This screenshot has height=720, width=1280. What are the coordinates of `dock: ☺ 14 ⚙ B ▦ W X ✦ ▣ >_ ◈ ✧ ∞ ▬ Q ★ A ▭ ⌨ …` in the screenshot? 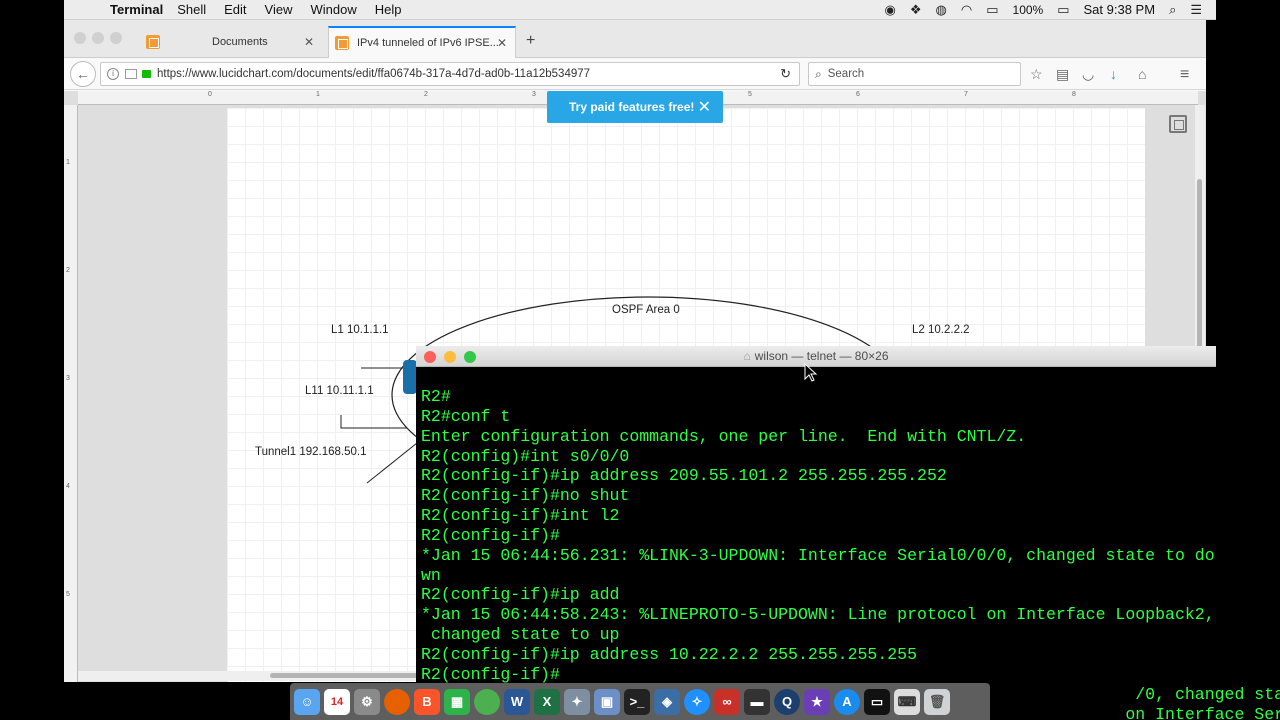 It's located at (640, 701).